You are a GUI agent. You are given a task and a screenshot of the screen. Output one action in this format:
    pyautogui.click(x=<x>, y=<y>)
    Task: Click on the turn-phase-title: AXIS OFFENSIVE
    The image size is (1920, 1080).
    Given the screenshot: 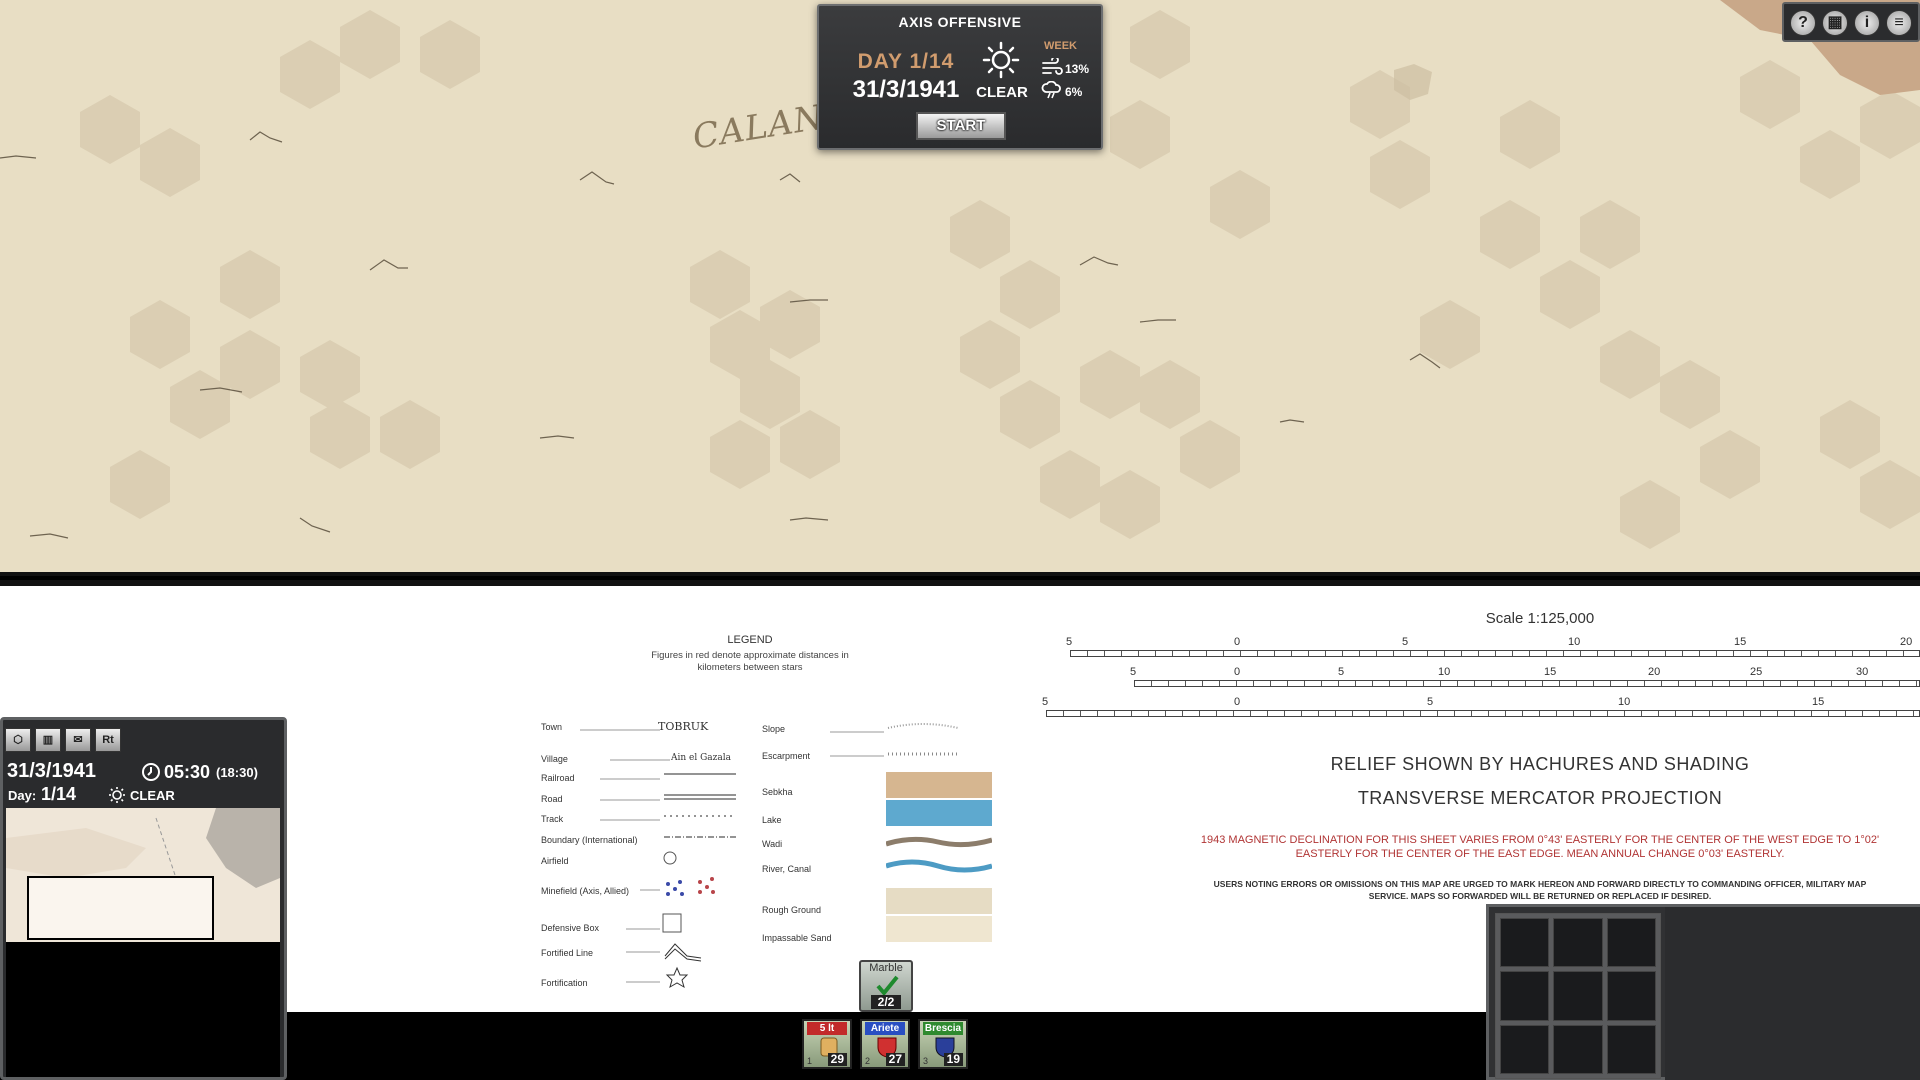 What is the action you would take?
    pyautogui.click(x=960, y=22)
    